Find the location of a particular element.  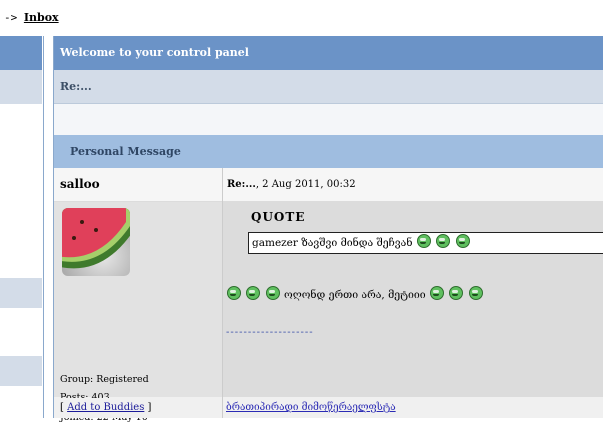

panel-spacer is located at coordinates (328, 119).